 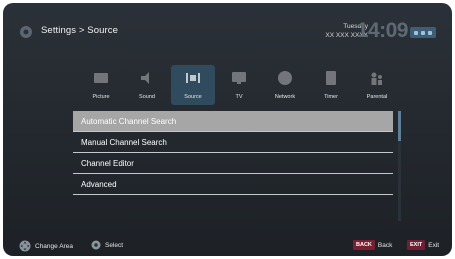 I want to click on tab-parental: Parental, so click(x=377, y=85).